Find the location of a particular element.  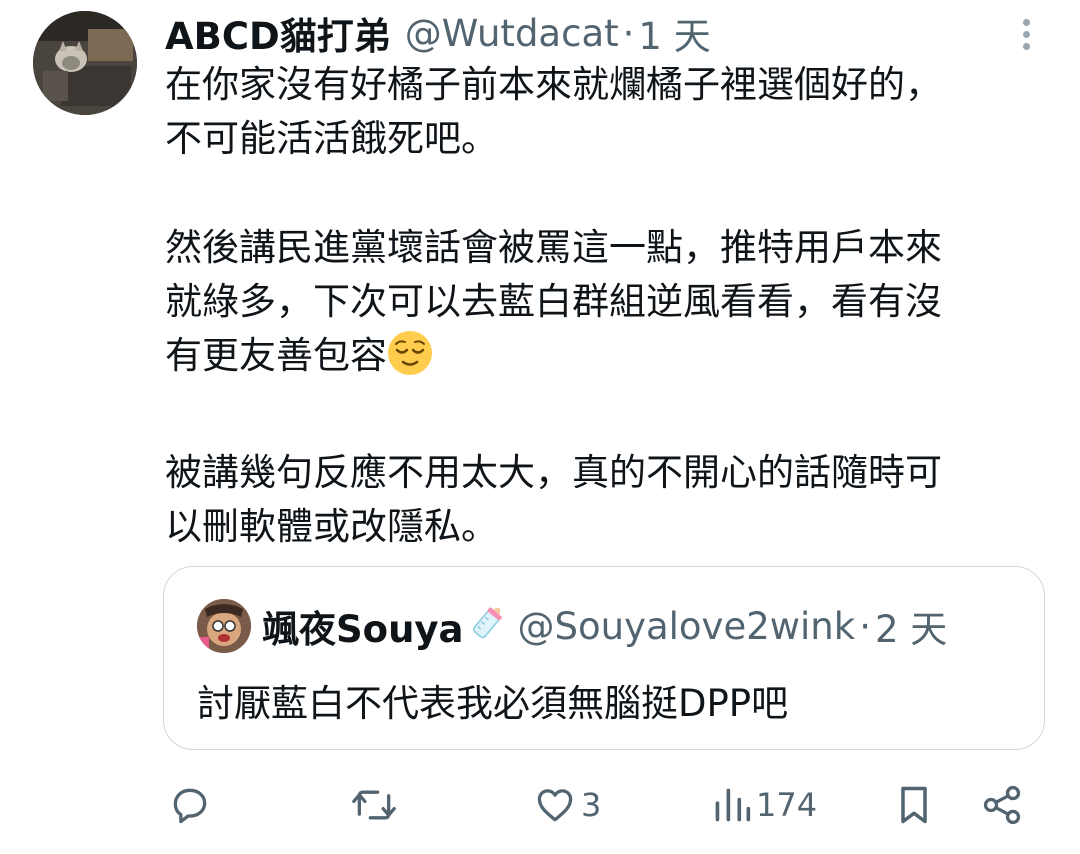

reply-button is located at coordinates (190, 805).